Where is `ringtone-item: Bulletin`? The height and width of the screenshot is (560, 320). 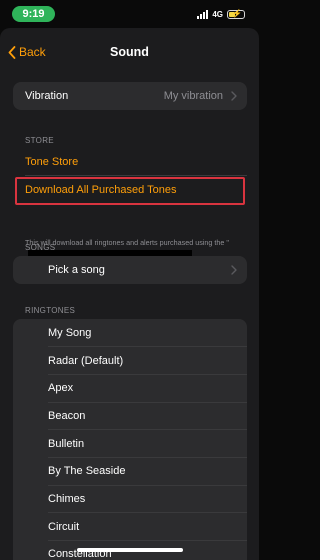
ringtone-item: Bulletin is located at coordinates (130, 444).